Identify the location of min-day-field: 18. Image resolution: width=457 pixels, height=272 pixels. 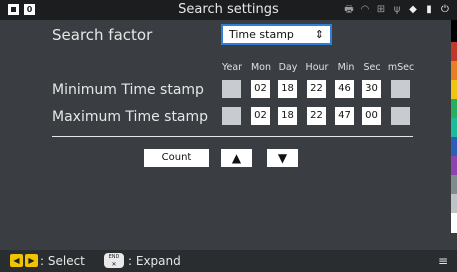
(287, 89).